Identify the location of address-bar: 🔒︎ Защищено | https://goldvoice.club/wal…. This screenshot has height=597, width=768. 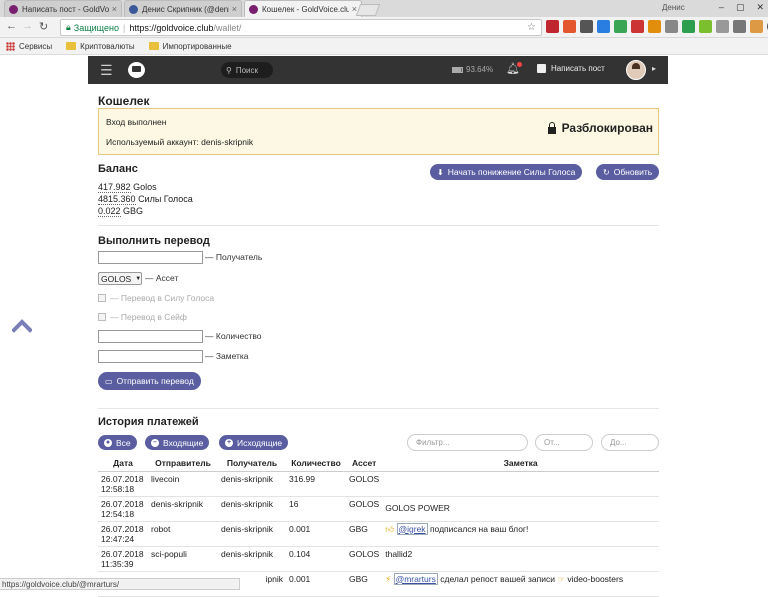
(301, 27).